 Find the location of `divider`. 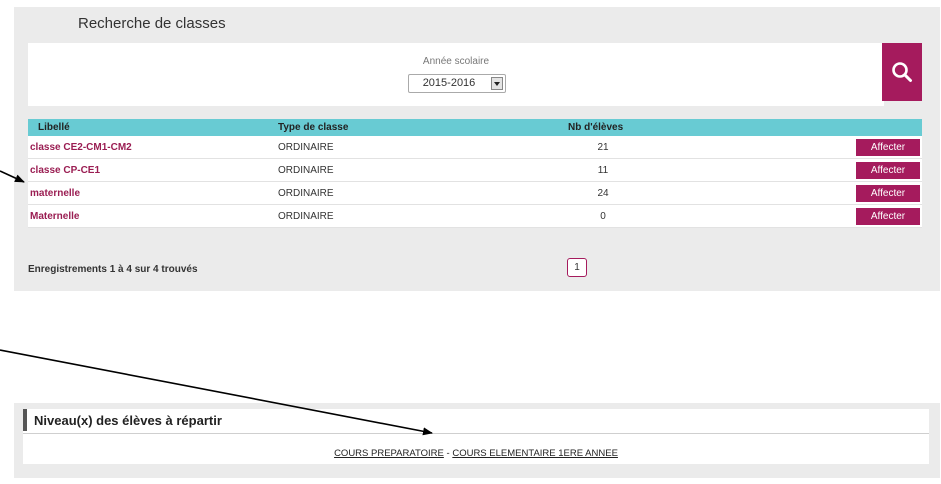

divider is located at coordinates (476, 433).